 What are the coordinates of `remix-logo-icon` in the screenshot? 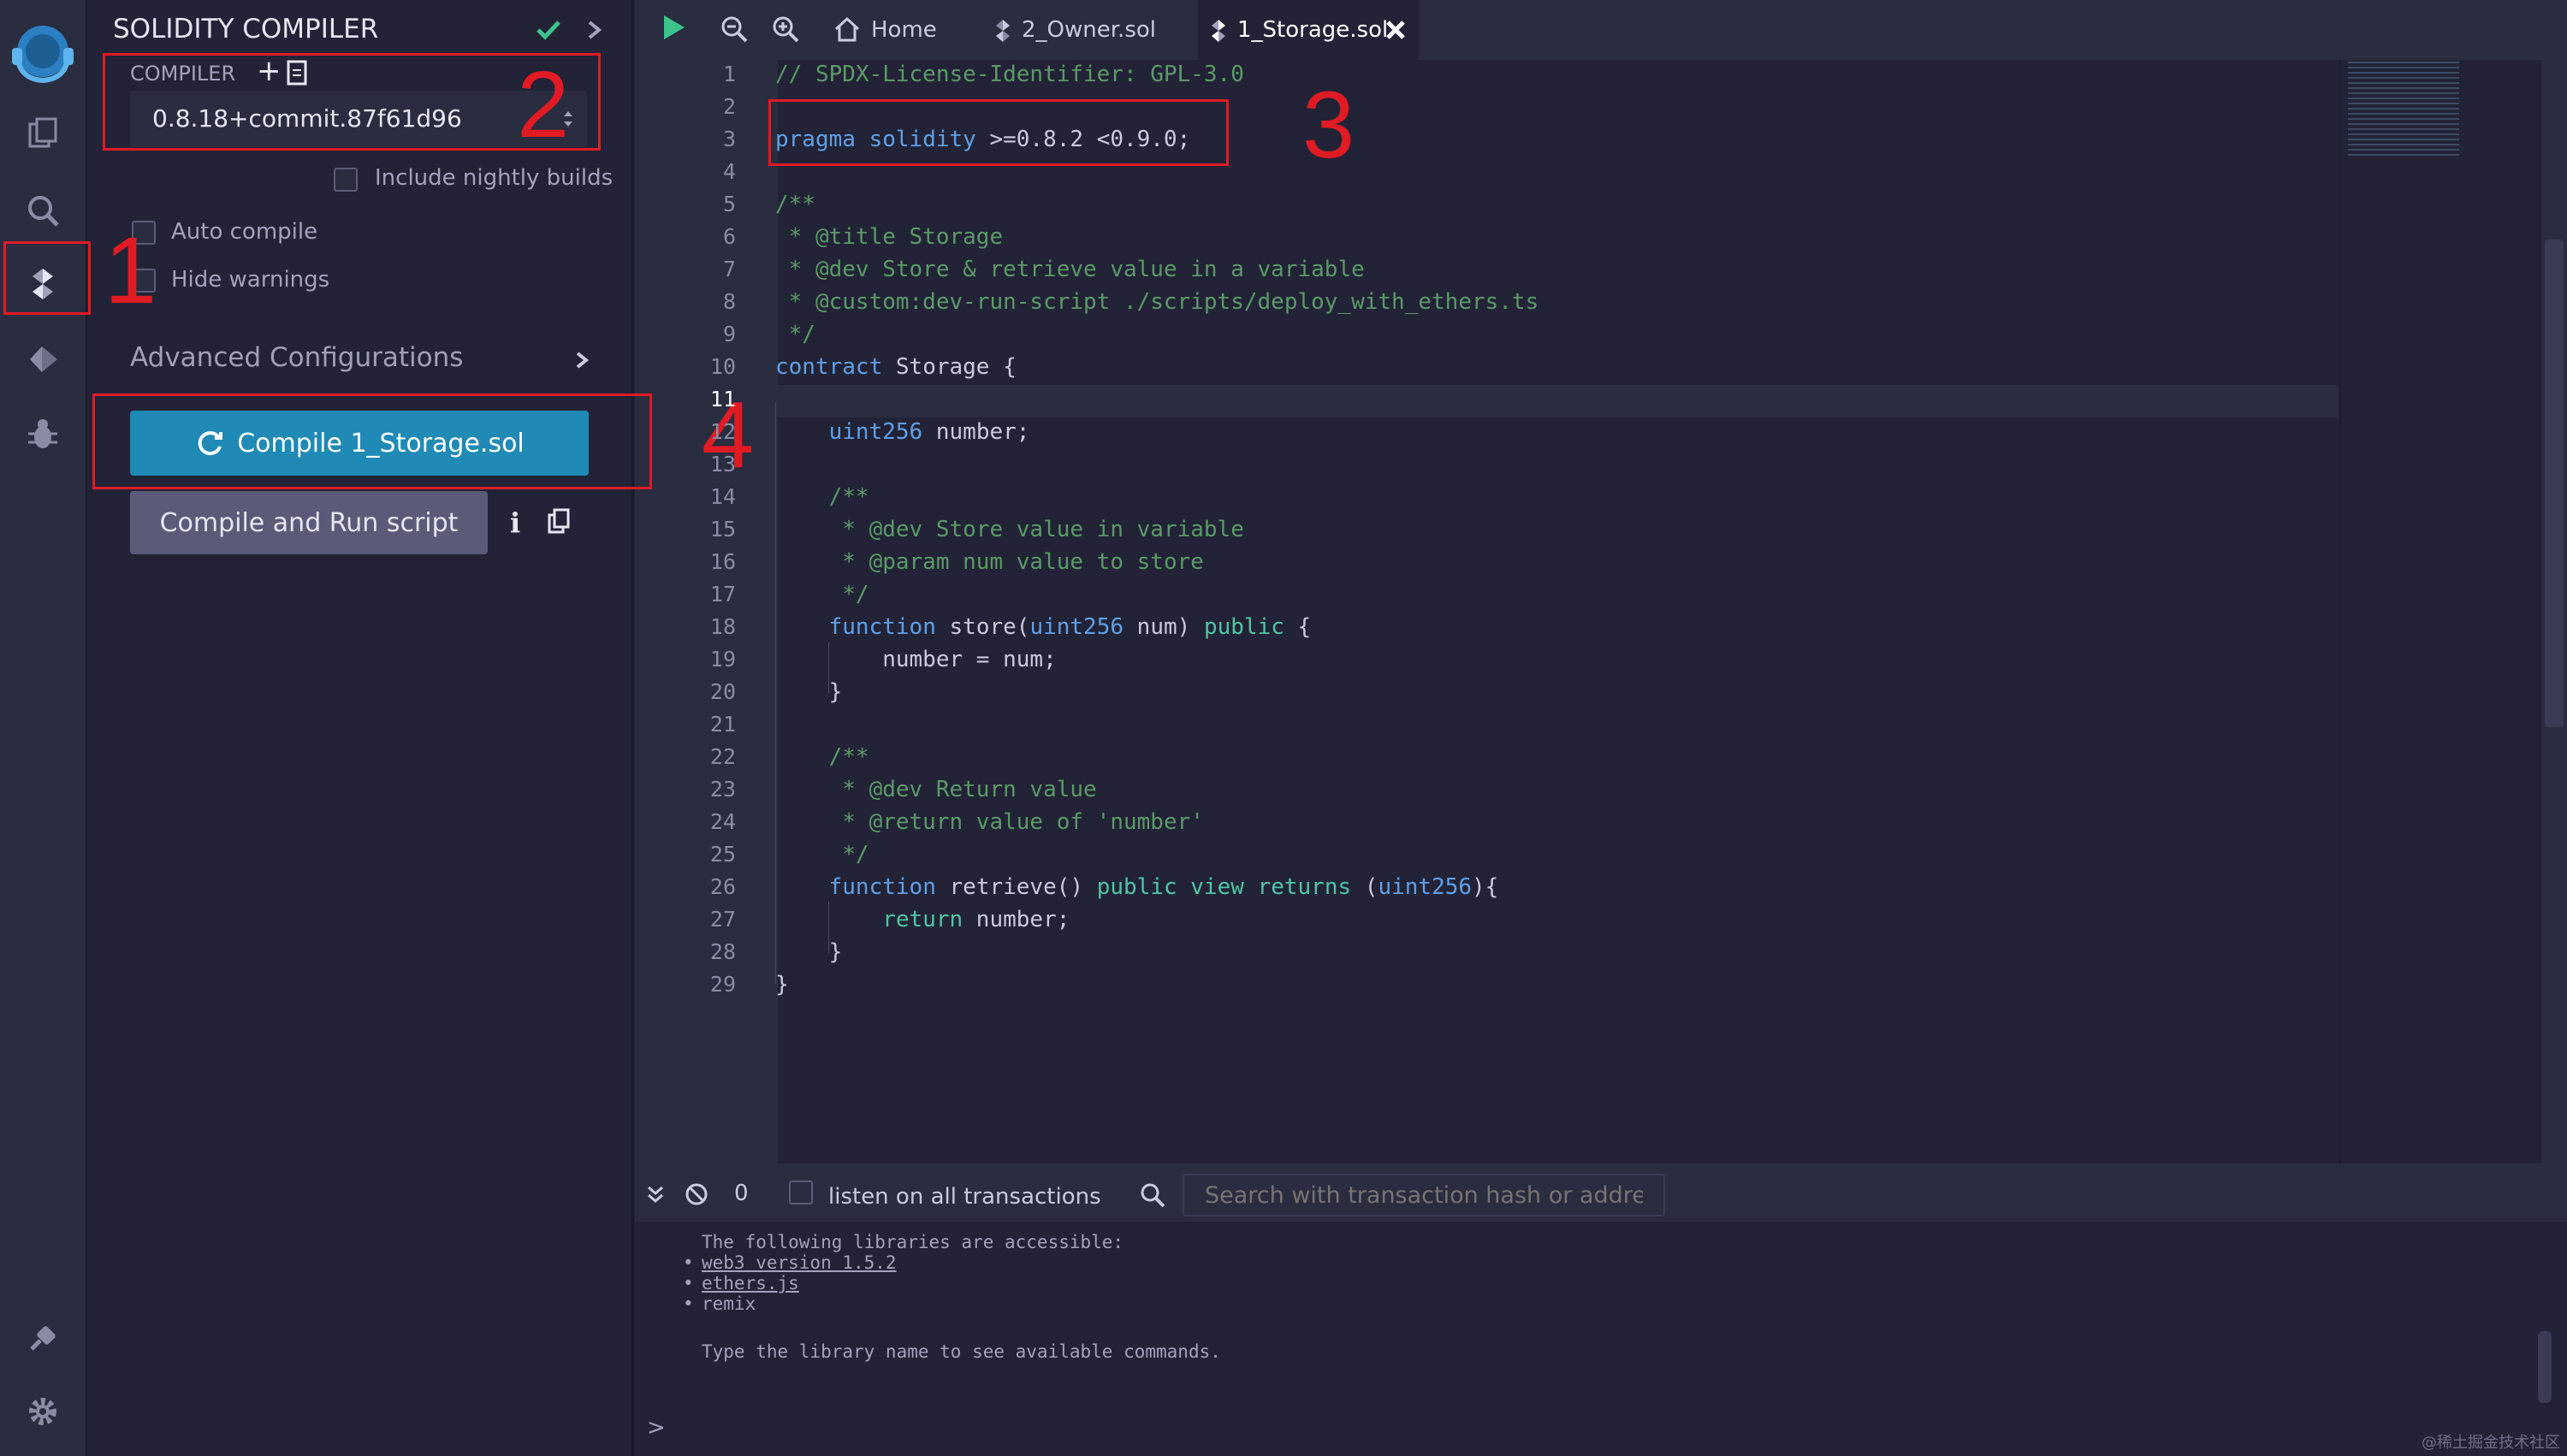 It's located at (43, 53).